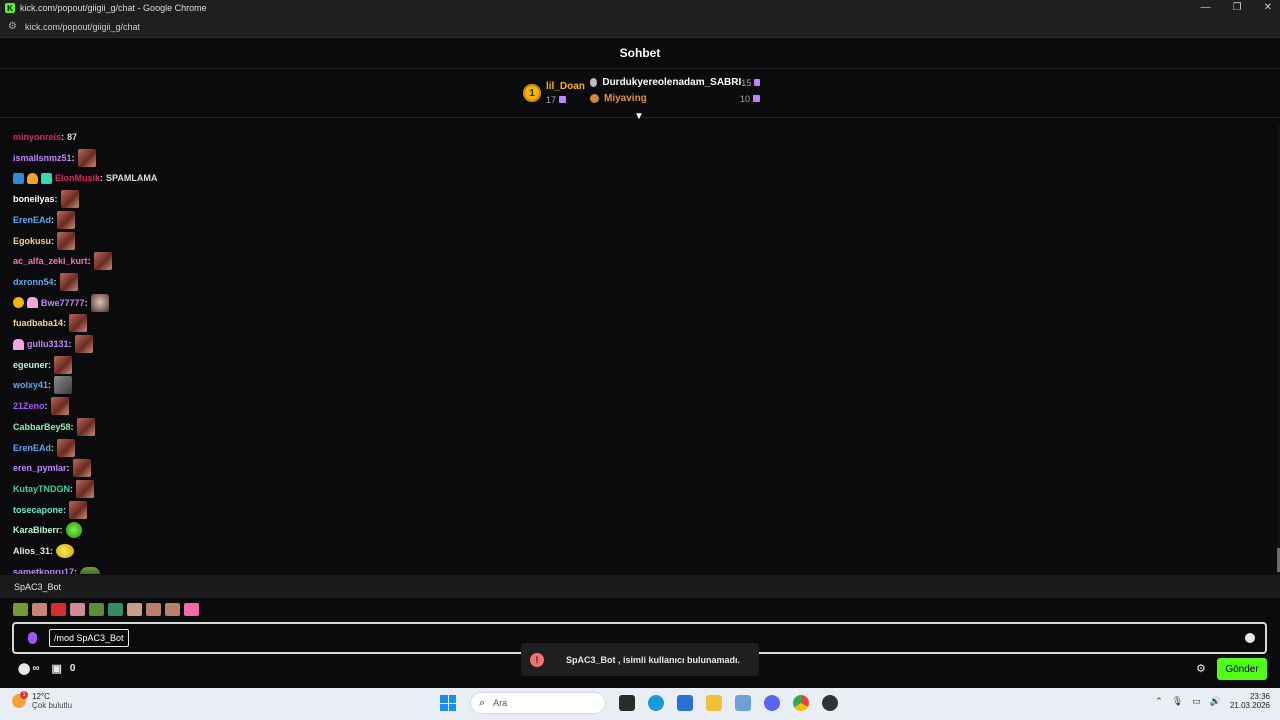 Image resolution: width=1280 pixels, height=720 pixels. I want to click on settings-gear-icon: ⚙, so click(1201, 668).